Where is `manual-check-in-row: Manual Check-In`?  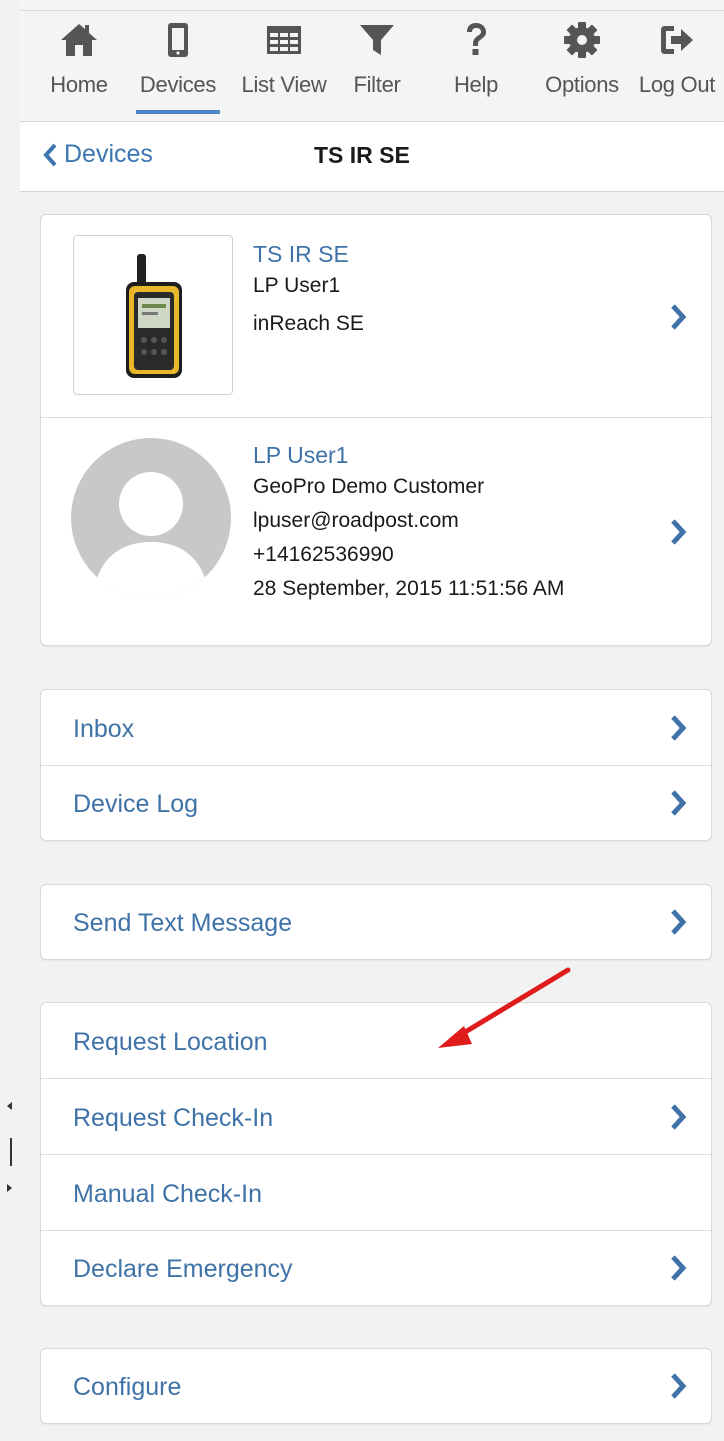 manual-check-in-row: Manual Check-In is located at coordinates (376, 1193).